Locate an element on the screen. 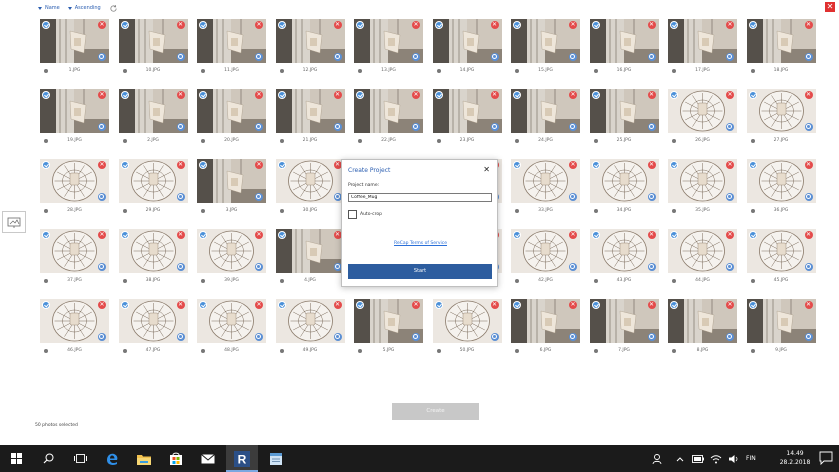 This screenshot has height=472, width=839. input-language: FIN is located at coordinates (751, 458).